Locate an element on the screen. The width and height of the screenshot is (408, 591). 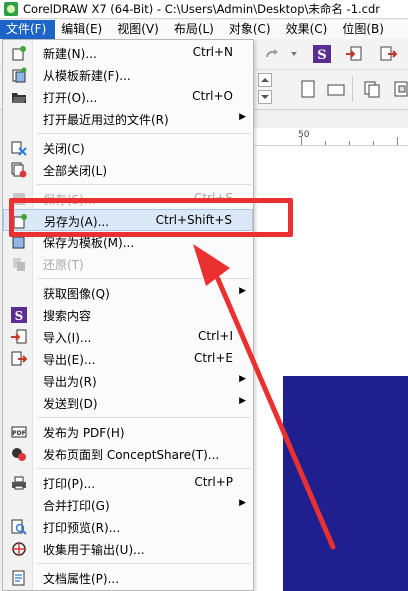
redo-dropdown-icon is located at coordinates (294, 54).